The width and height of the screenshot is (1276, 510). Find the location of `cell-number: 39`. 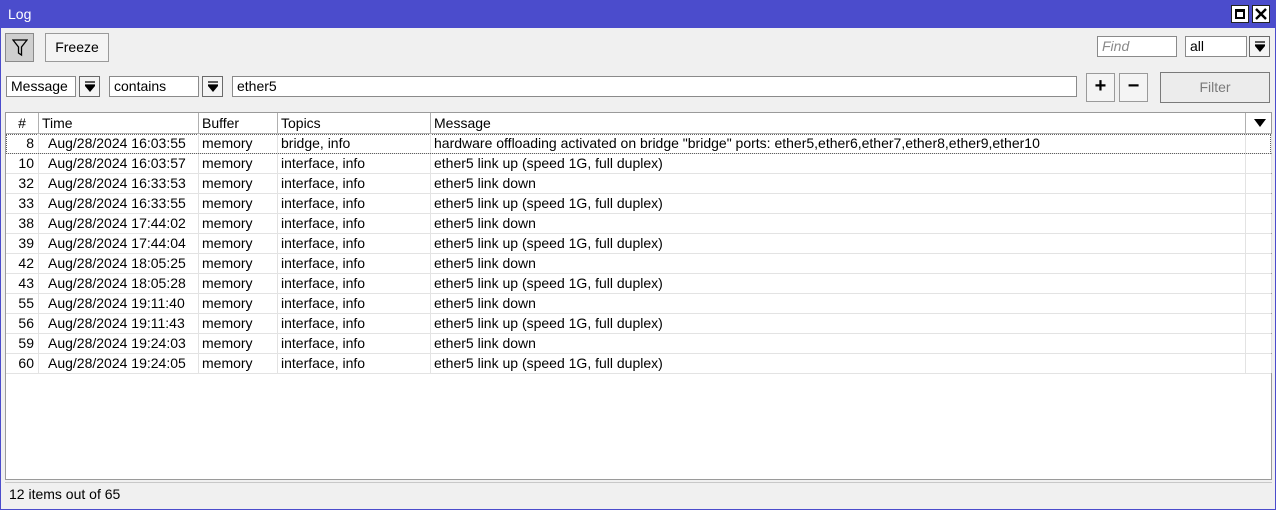

cell-number: 39 is located at coordinates (22, 243).